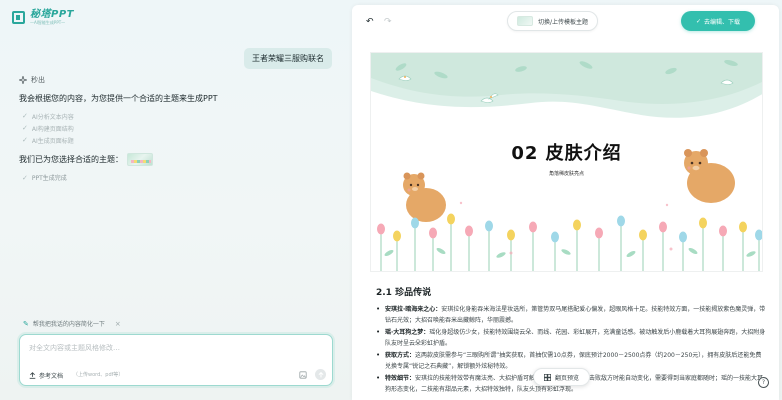 Image resolution: width=782 pixels, height=400 pixels. I want to click on edit-download-label: 去编辑、下载, so click(722, 22).